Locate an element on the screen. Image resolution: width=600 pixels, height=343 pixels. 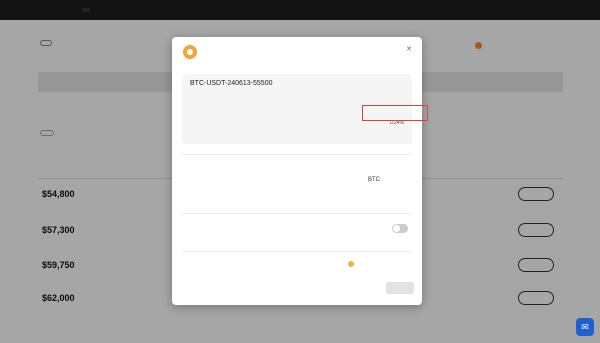
highlight-annotation-box is located at coordinates (395, 113).